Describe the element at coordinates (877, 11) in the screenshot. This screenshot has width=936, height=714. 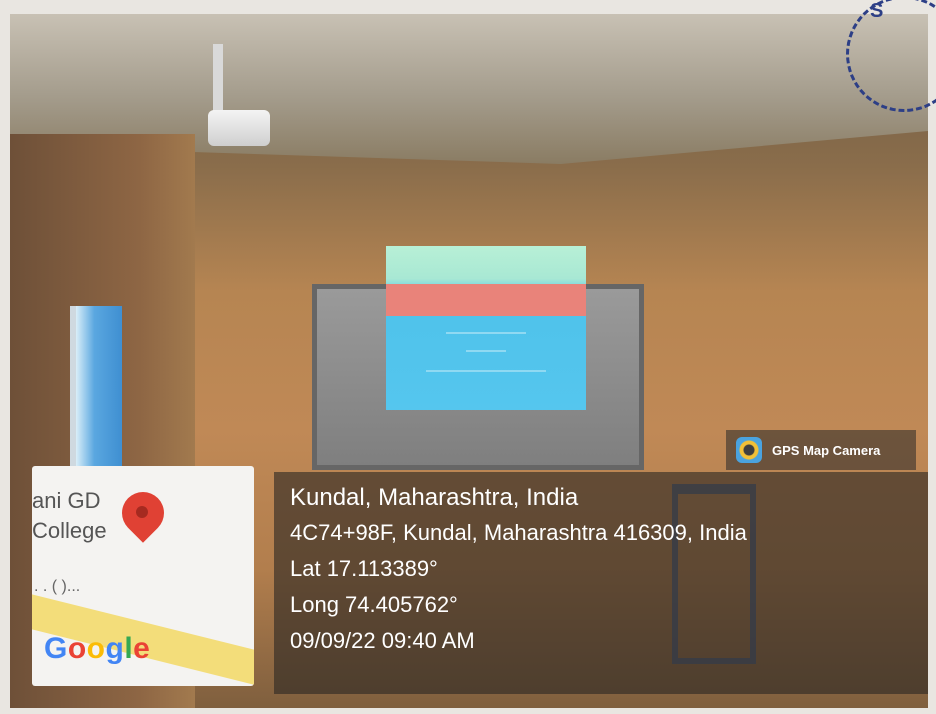
I see `stamp-glyph: S` at that location.